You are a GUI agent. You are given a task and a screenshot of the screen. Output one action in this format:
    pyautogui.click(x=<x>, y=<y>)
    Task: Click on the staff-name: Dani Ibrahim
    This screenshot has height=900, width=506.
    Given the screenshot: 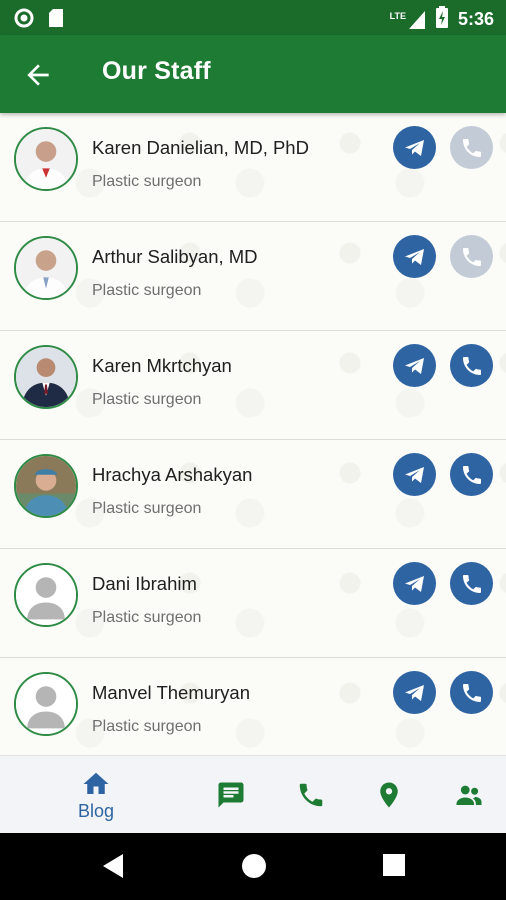 What is the action you would take?
    pyautogui.click(x=144, y=583)
    